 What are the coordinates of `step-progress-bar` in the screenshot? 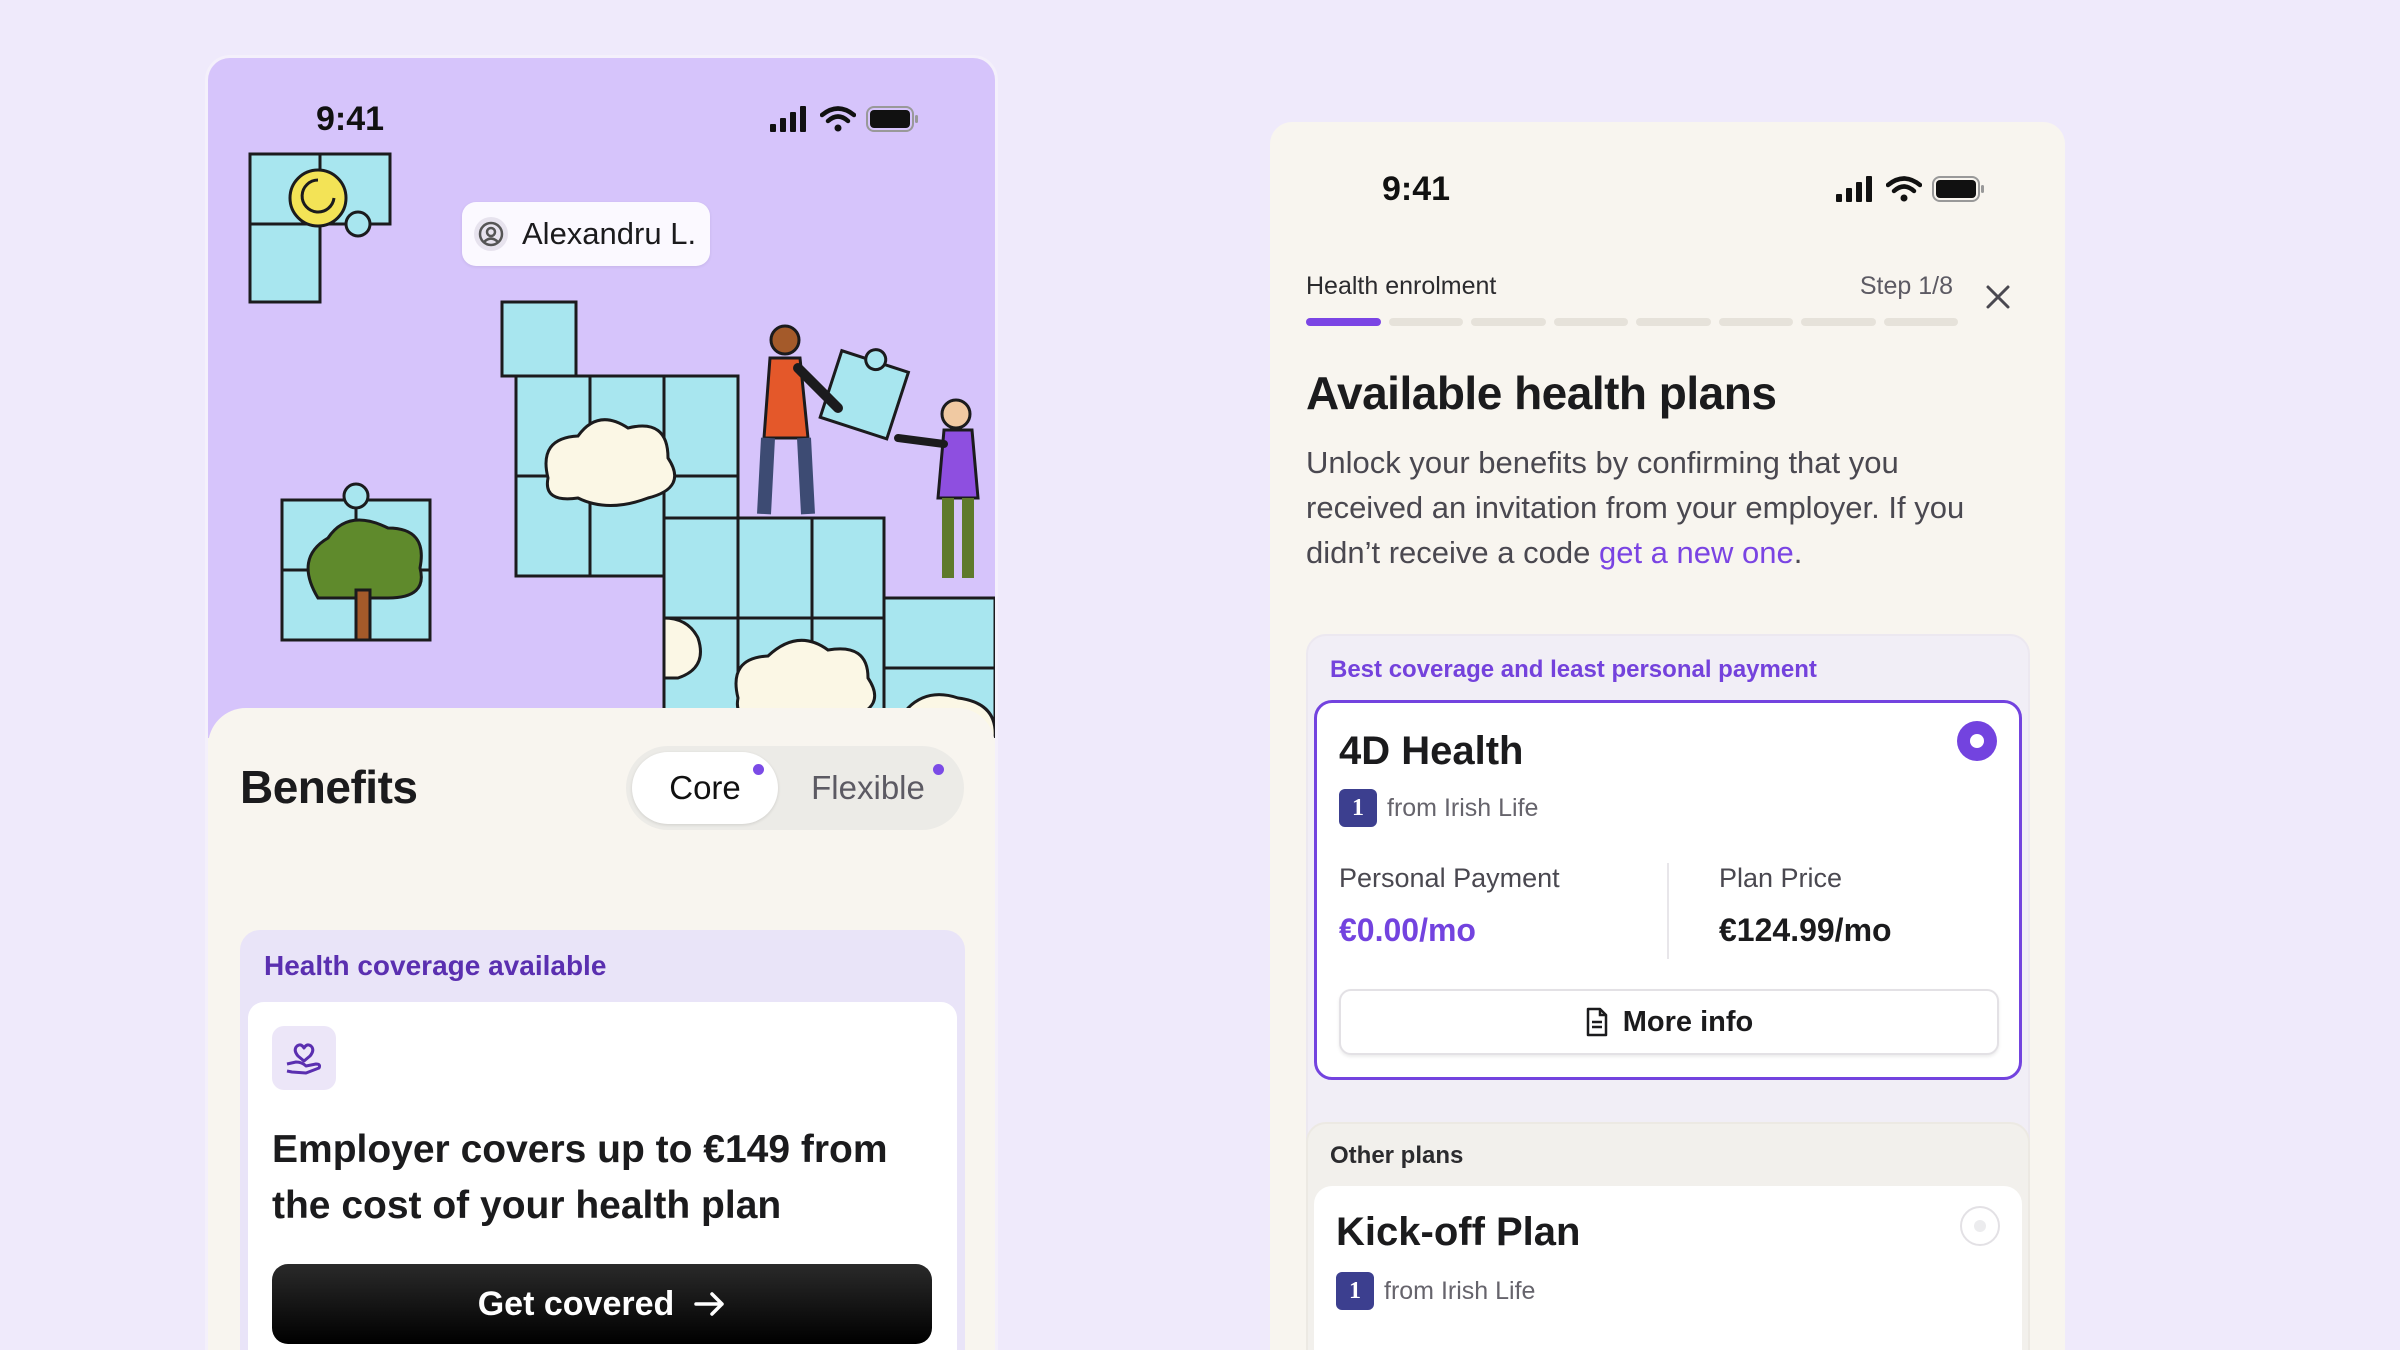 It's located at (1632, 322).